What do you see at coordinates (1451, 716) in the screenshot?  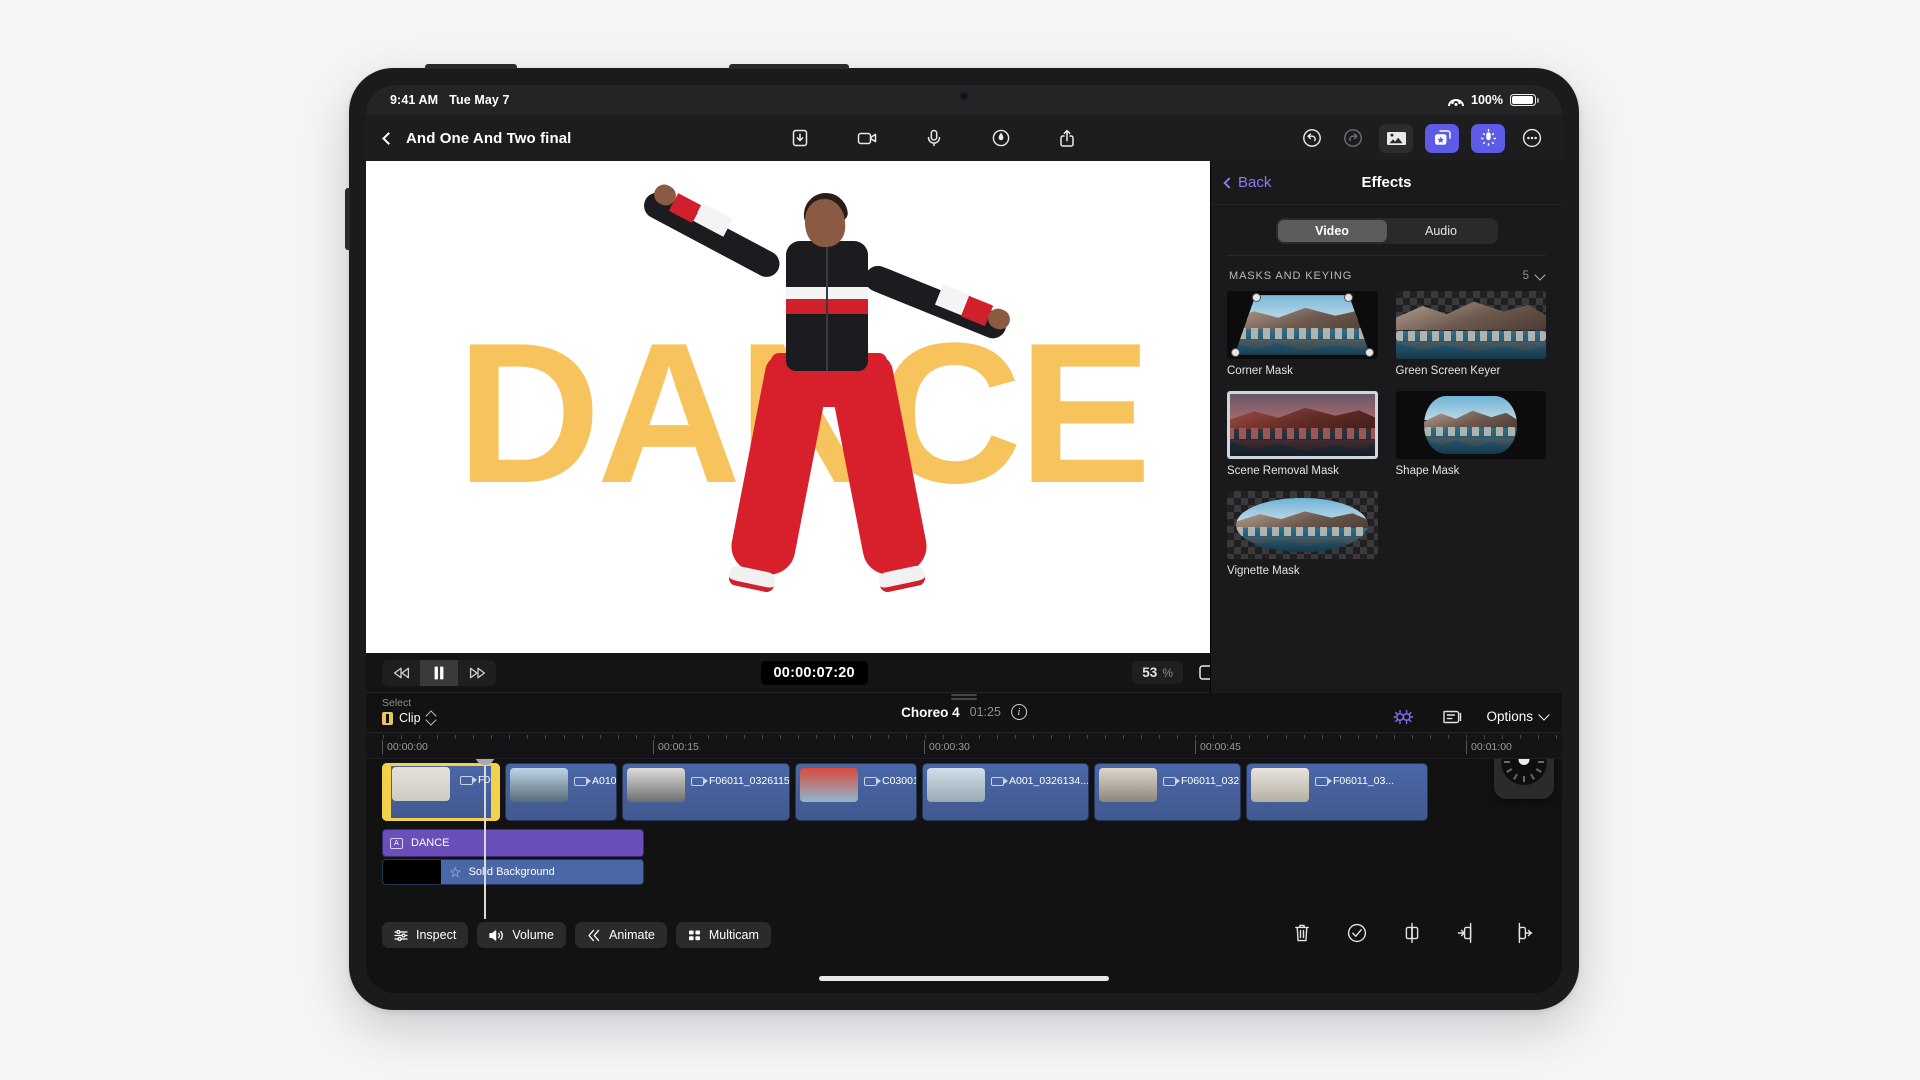 I see `timeline-index-icon` at bounding box center [1451, 716].